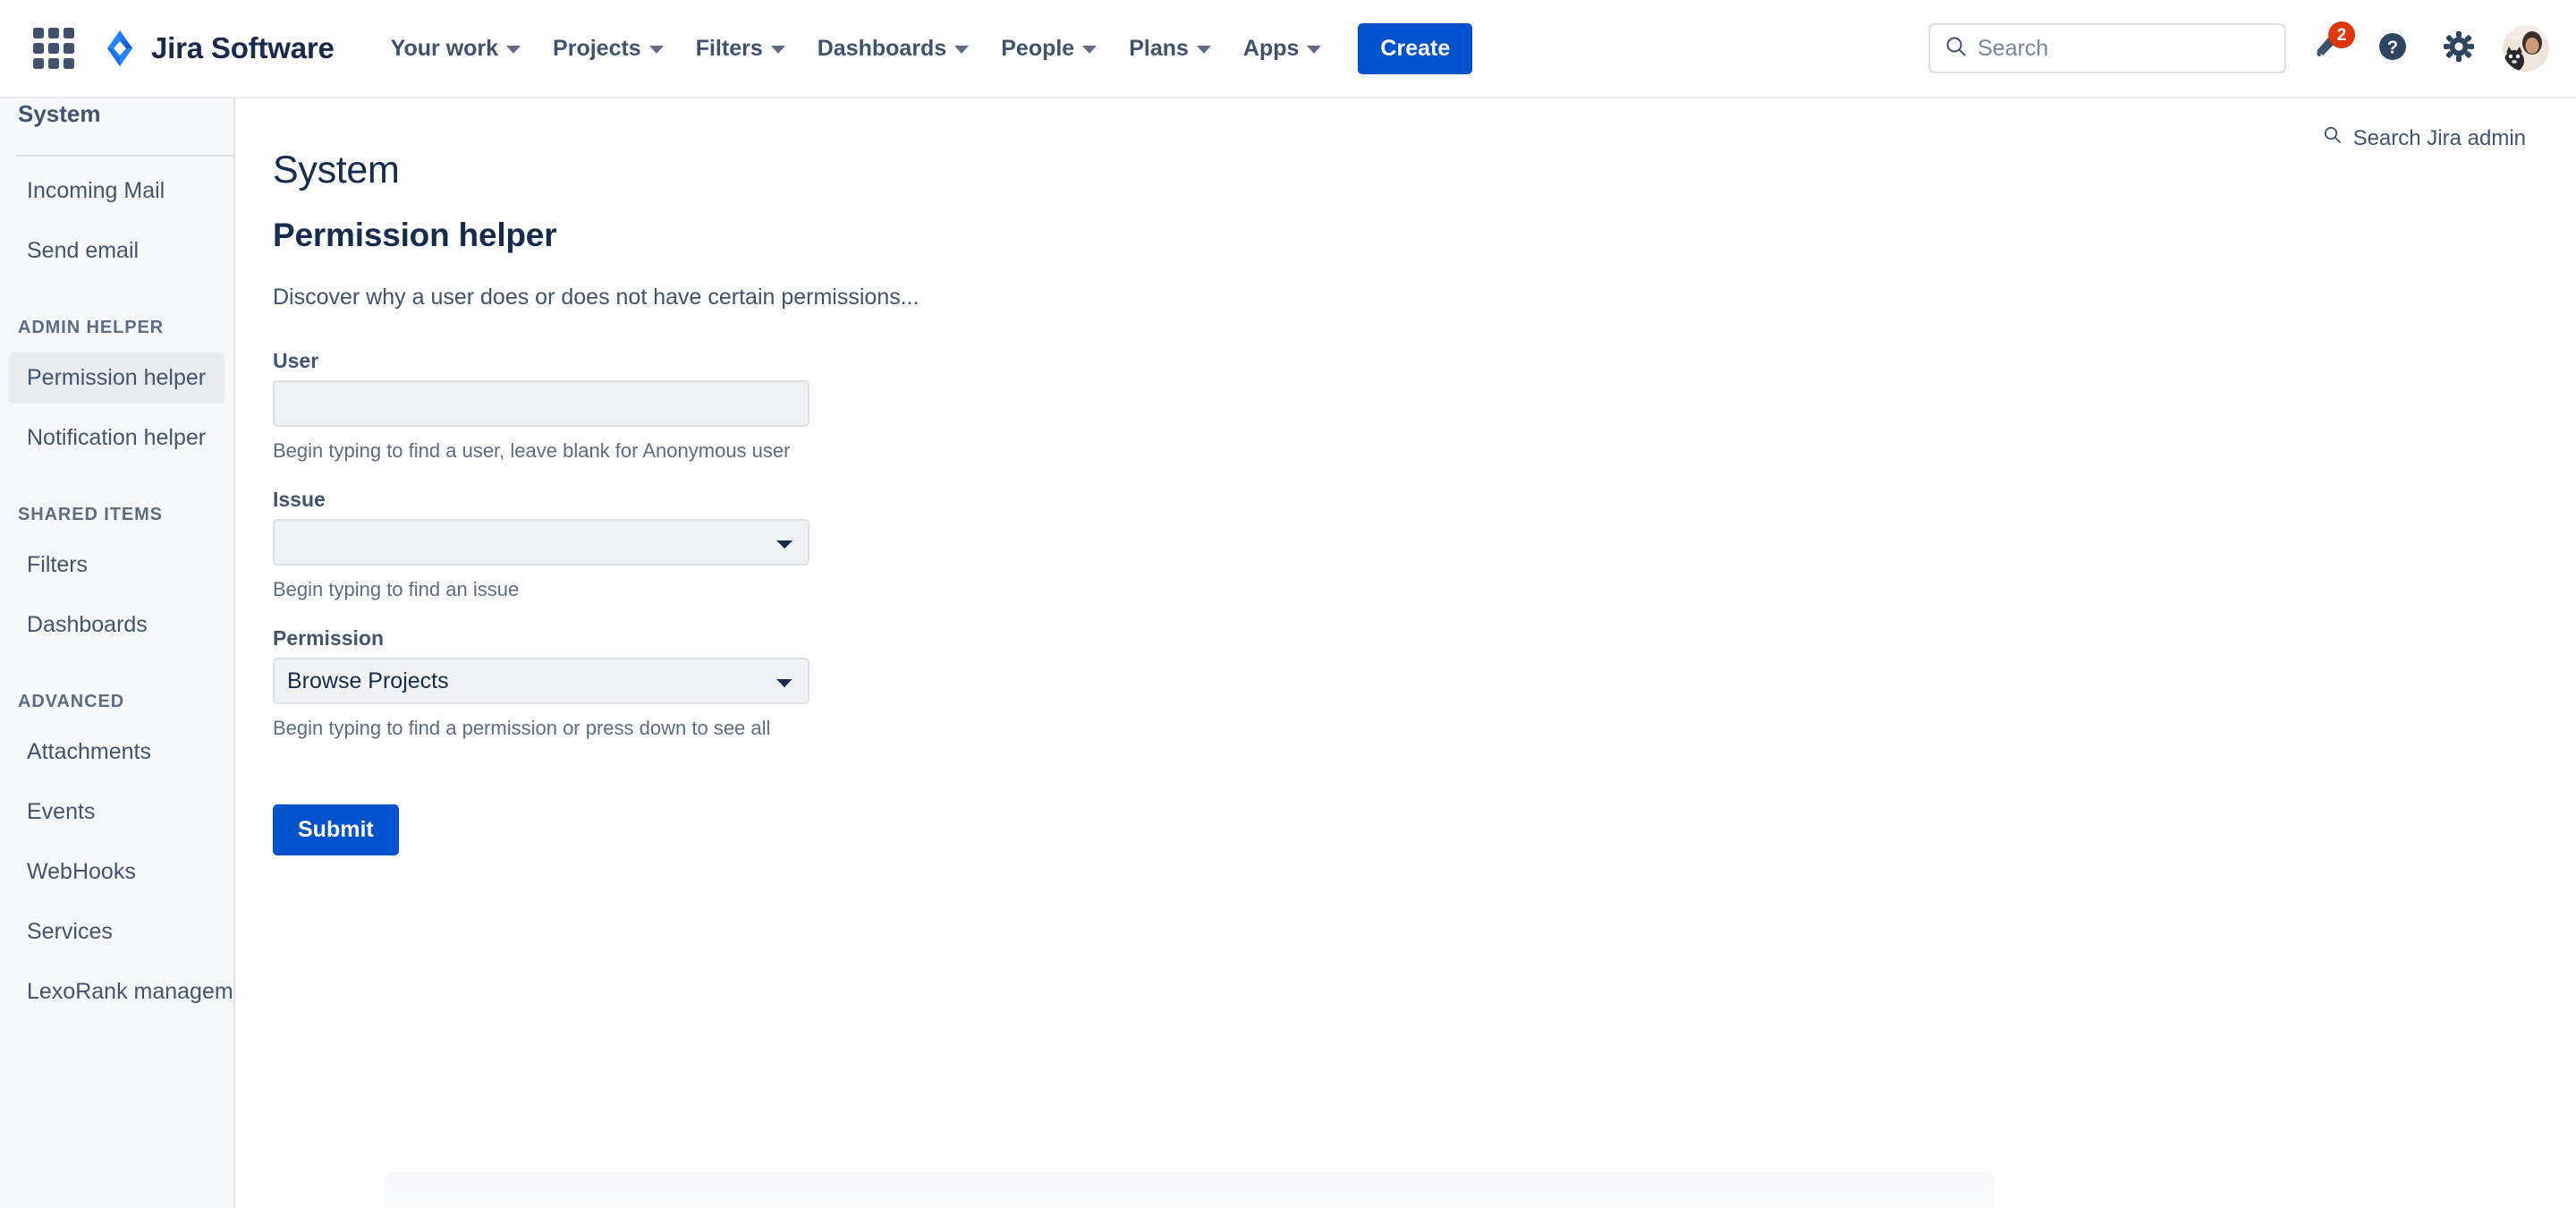 The width and height of the screenshot is (2576, 1208). Describe the element at coordinates (415, 235) in the screenshot. I see `page-title: Permission helper` at that location.